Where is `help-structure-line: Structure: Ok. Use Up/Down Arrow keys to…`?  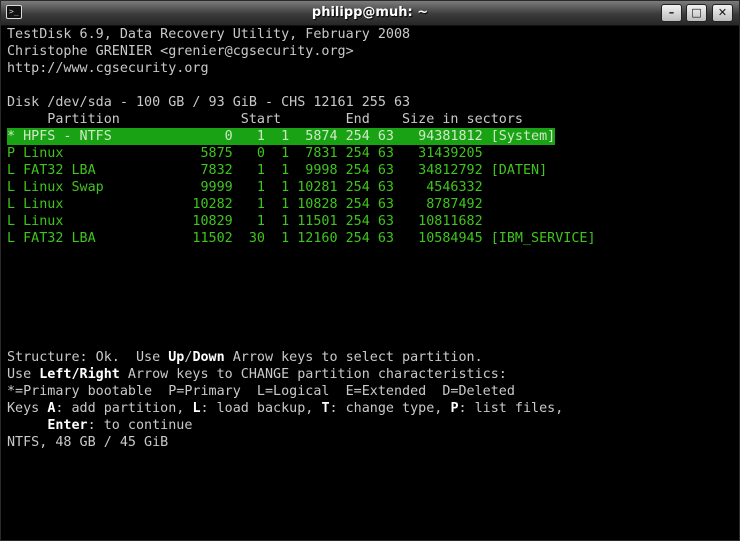
help-structure-line: Structure: Ok. Use Up/Down Arrow keys to… is located at coordinates (371, 357).